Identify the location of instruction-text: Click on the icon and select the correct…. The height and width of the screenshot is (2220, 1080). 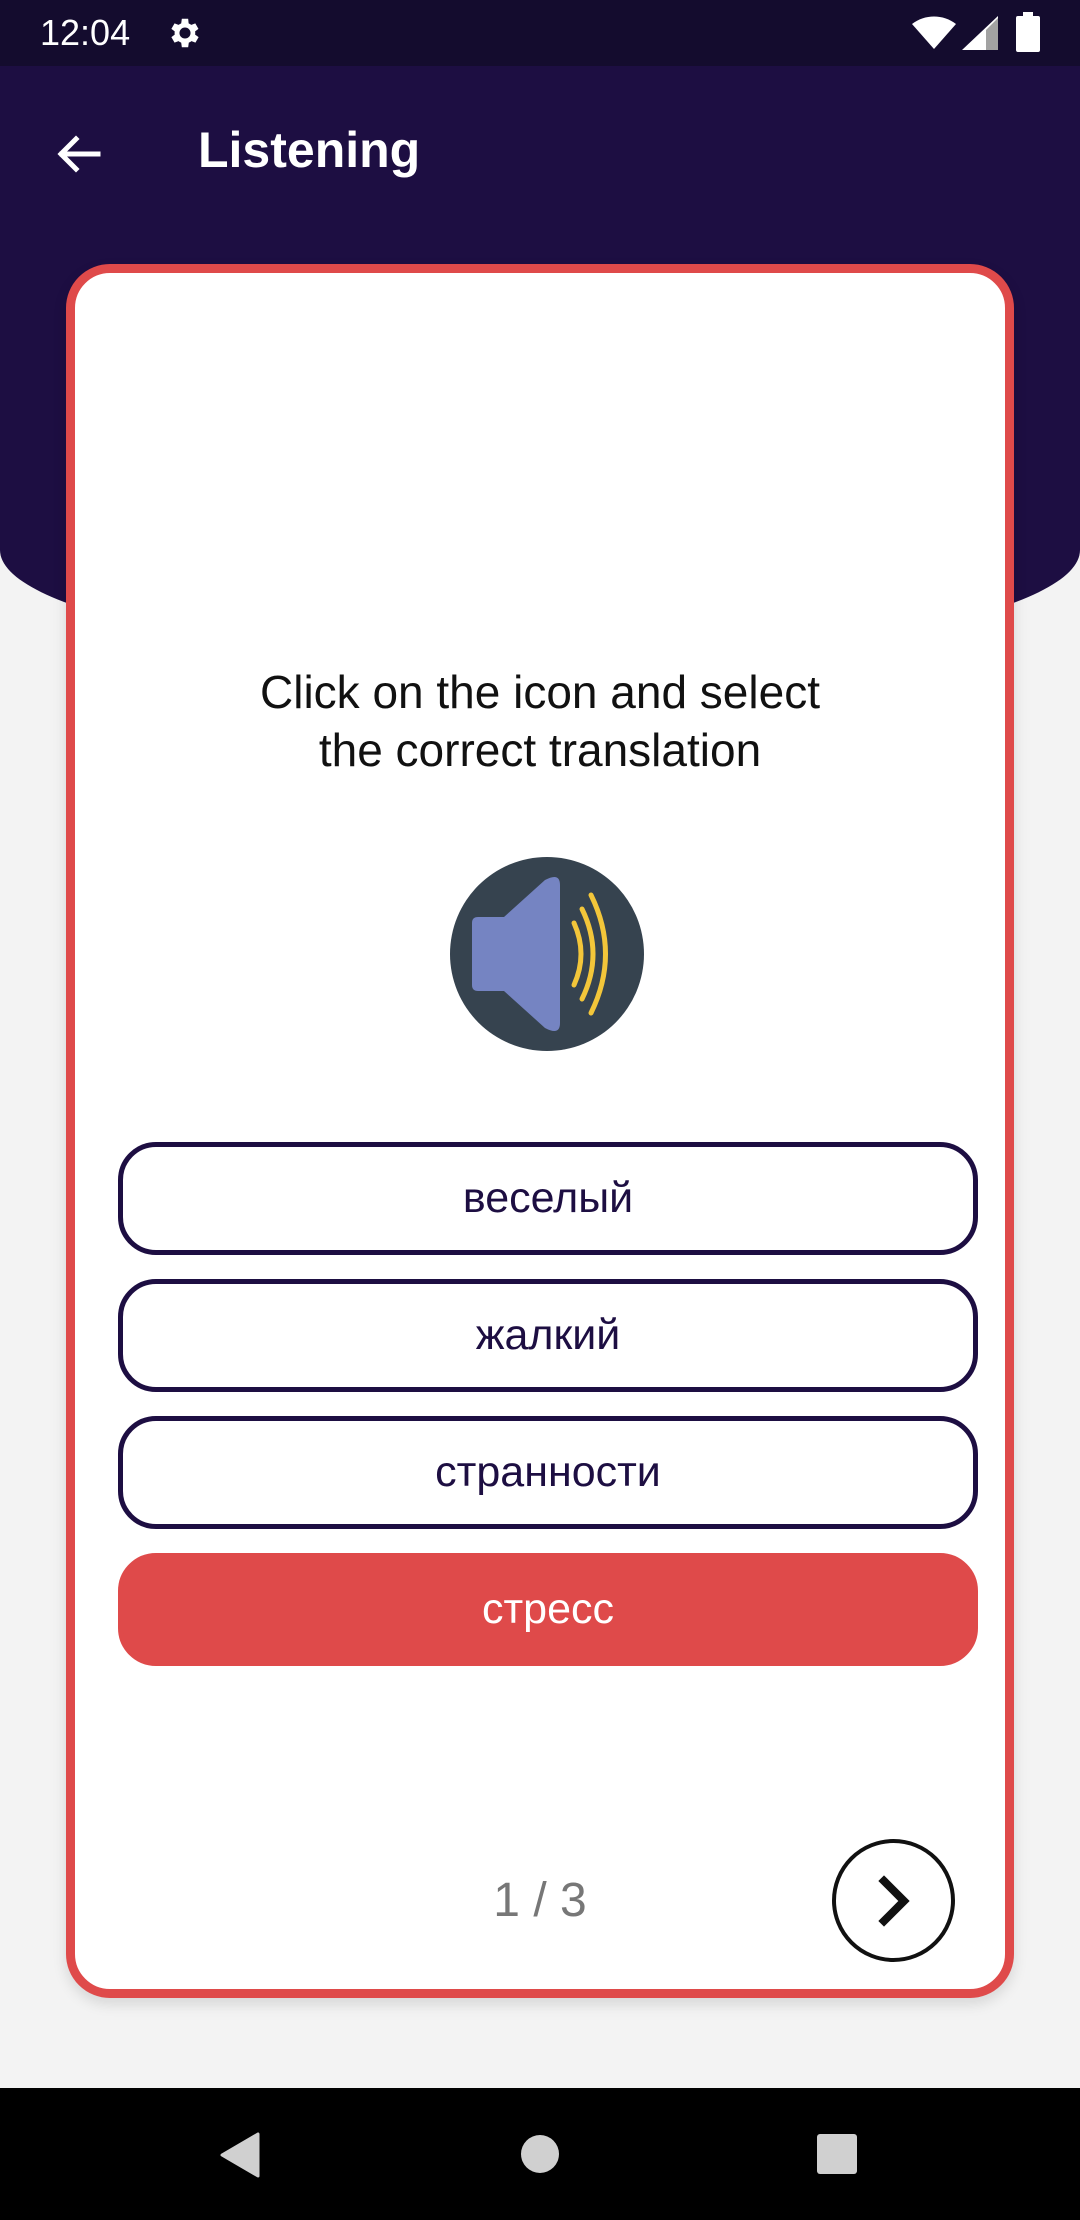
(540, 721).